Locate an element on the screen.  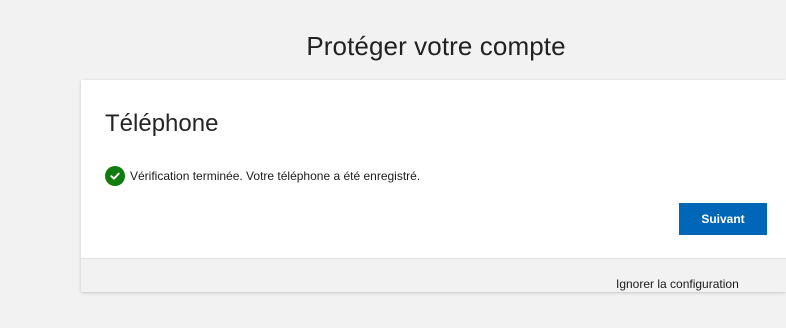
card-footer: Ignorer la configuration is located at coordinates (433, 275).